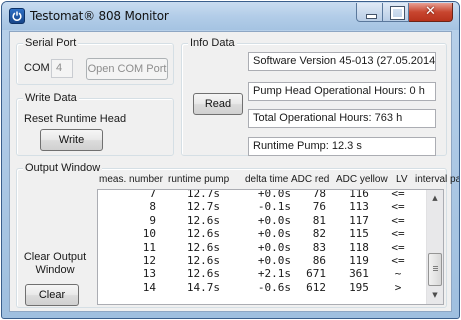  Describe the element at coordinates (359, 247) in the screenshot. I see `output-cell: 118` at that location.